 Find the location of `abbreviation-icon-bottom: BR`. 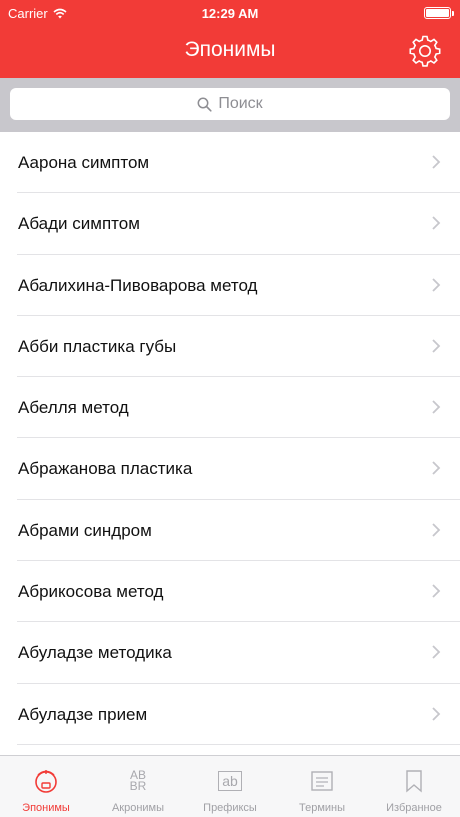

abbreviation-icon-bottom: BR is located at coordinates (138, 786).